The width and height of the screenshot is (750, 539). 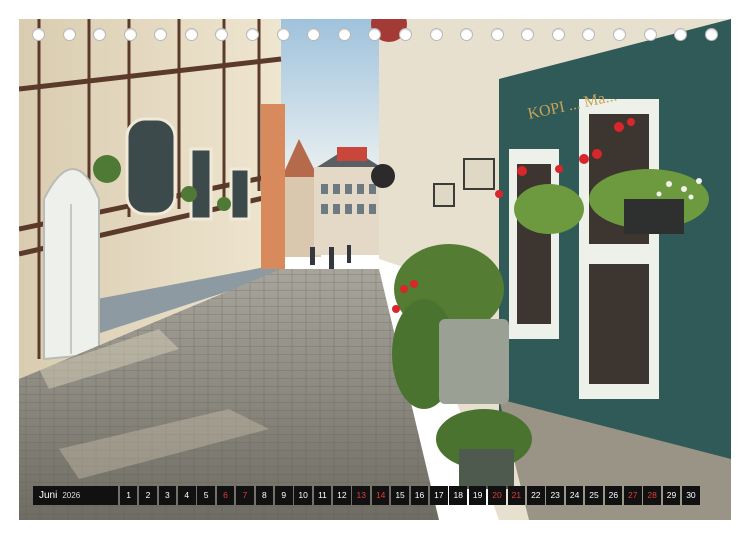 I want to click on calendar-day-5: 5, so click(x=206, y=495).